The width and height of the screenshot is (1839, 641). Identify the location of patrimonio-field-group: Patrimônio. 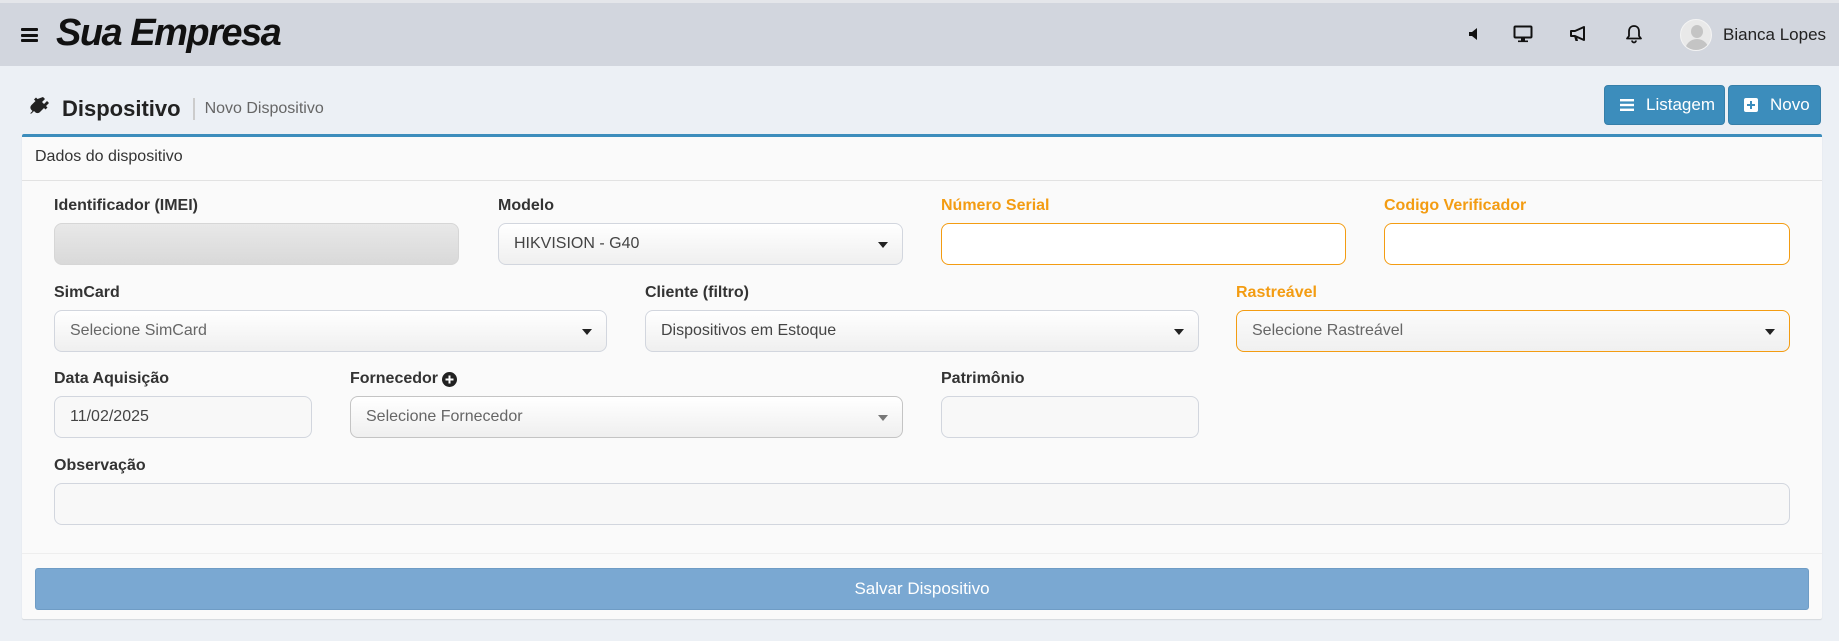
(1070, 404).